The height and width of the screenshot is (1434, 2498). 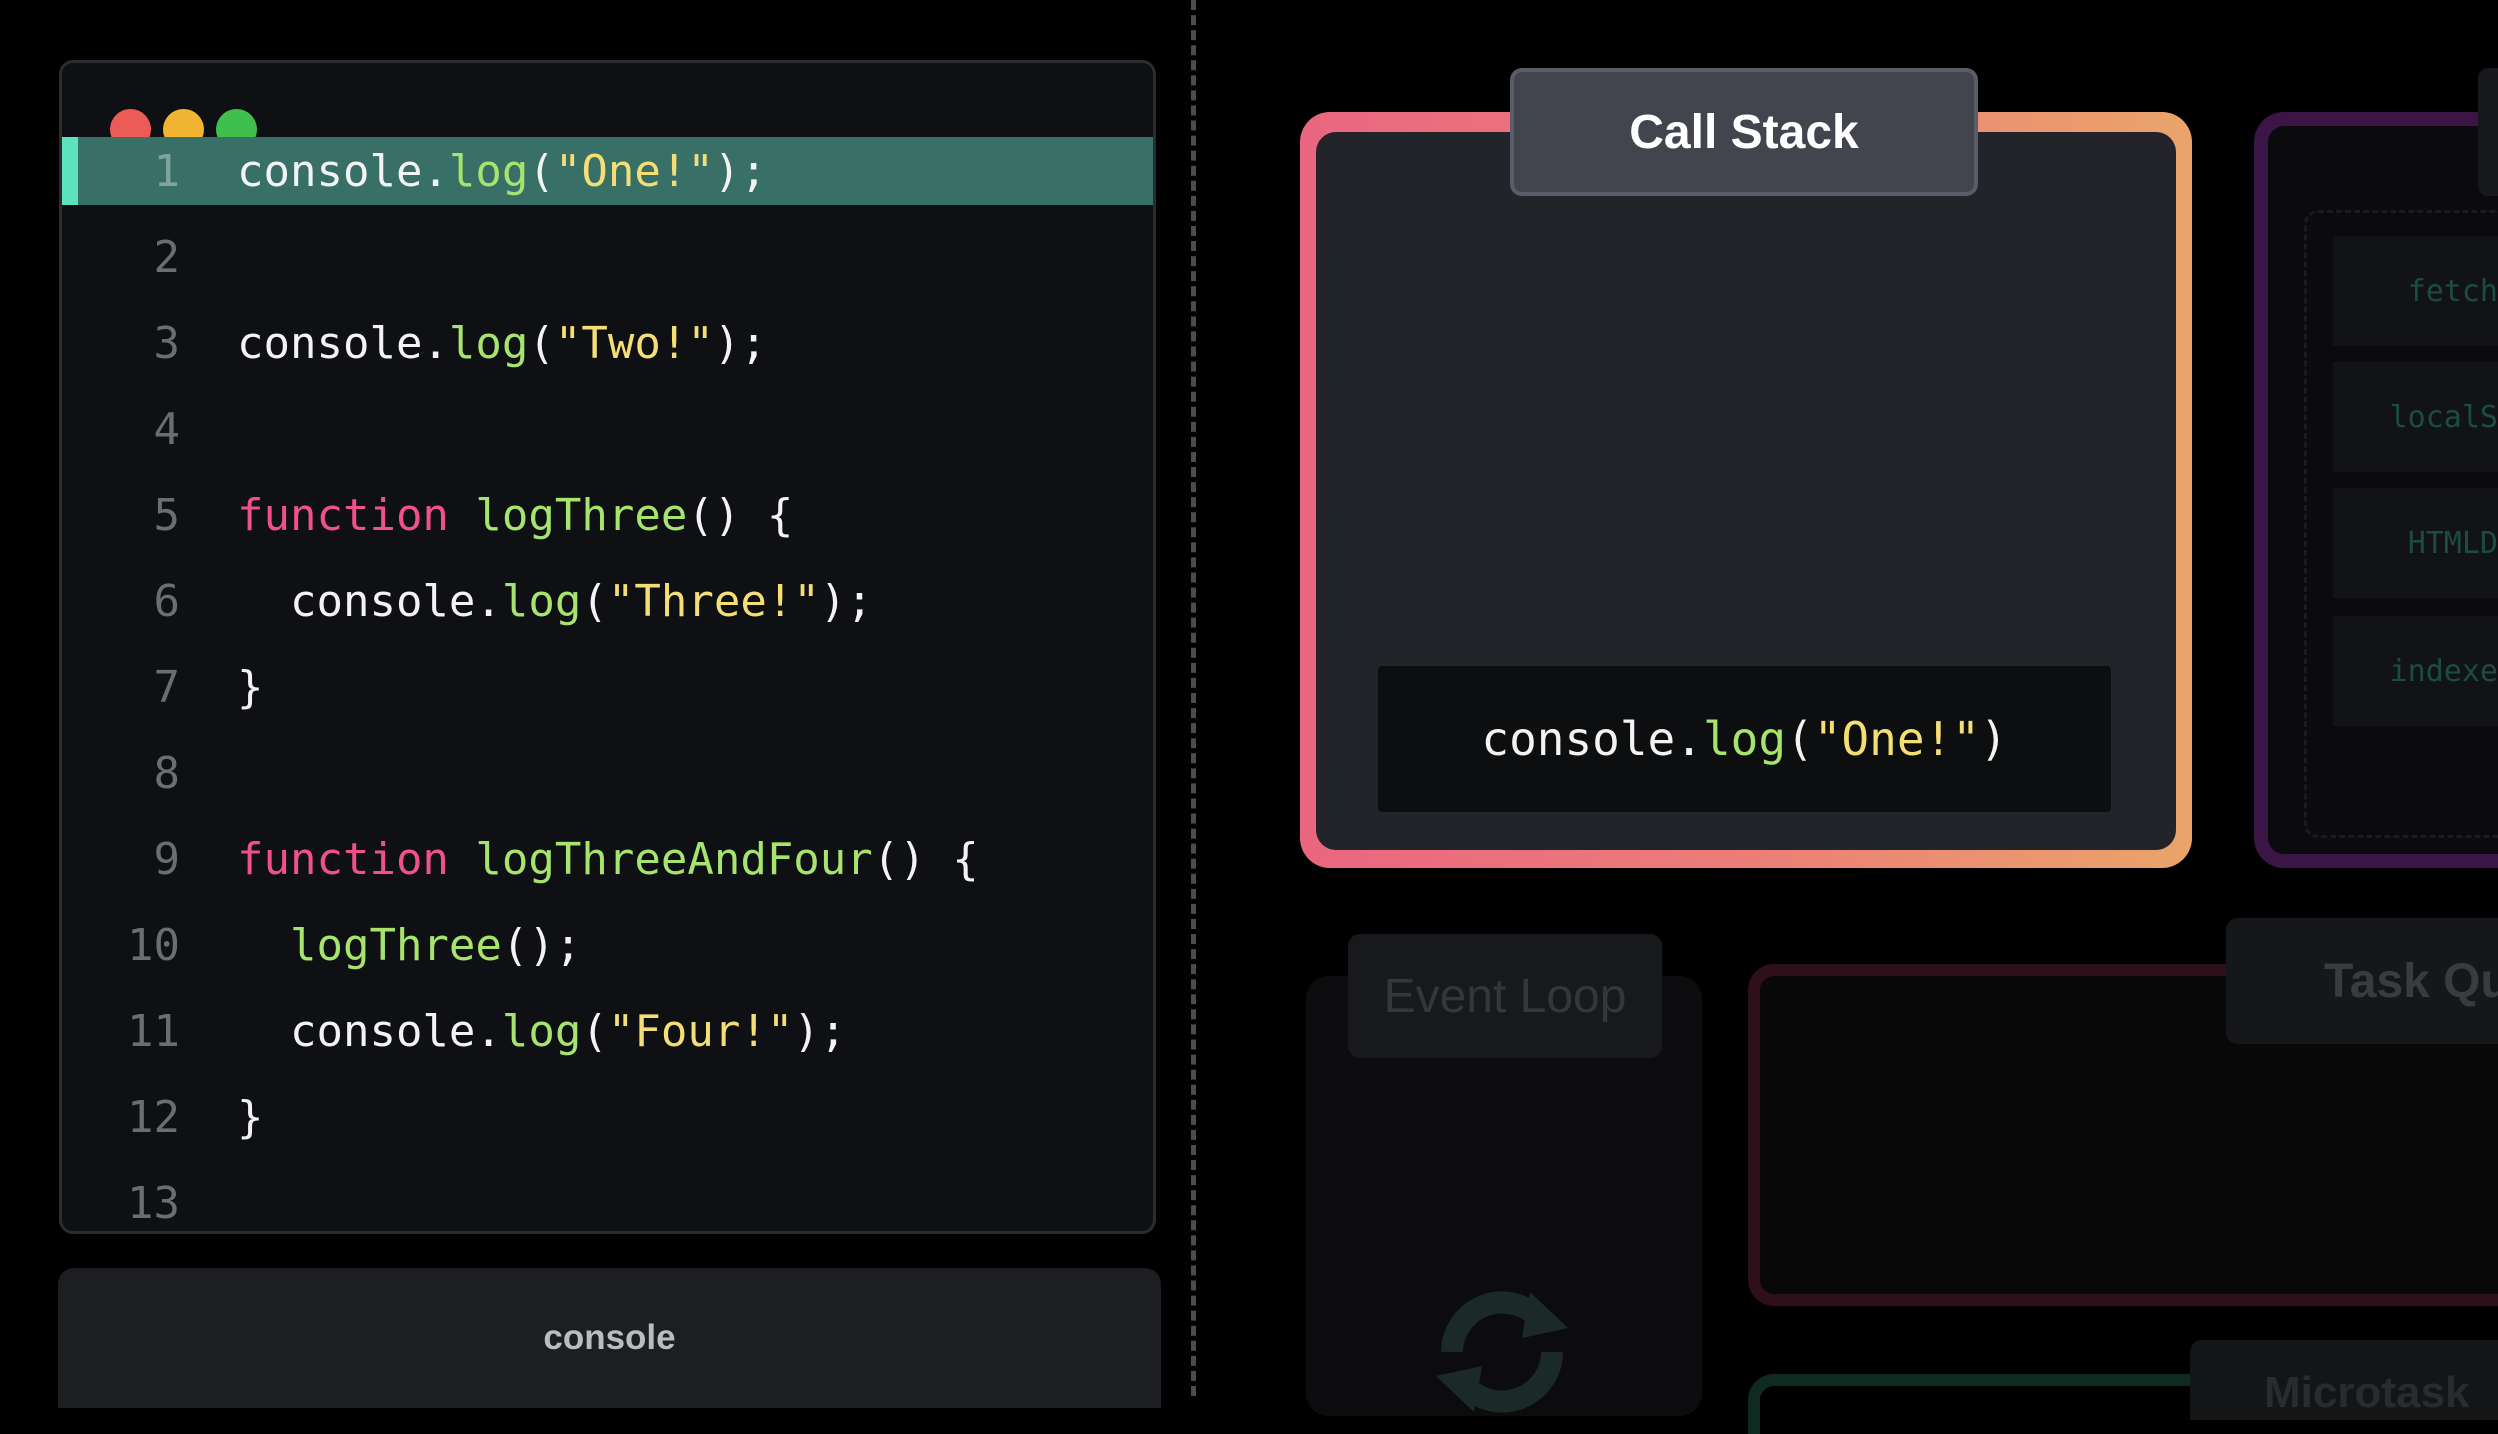 What do you see at coordinates (607, 773) in the screenshot?
I see `code-line: 8` at bounding box center [607, 773].